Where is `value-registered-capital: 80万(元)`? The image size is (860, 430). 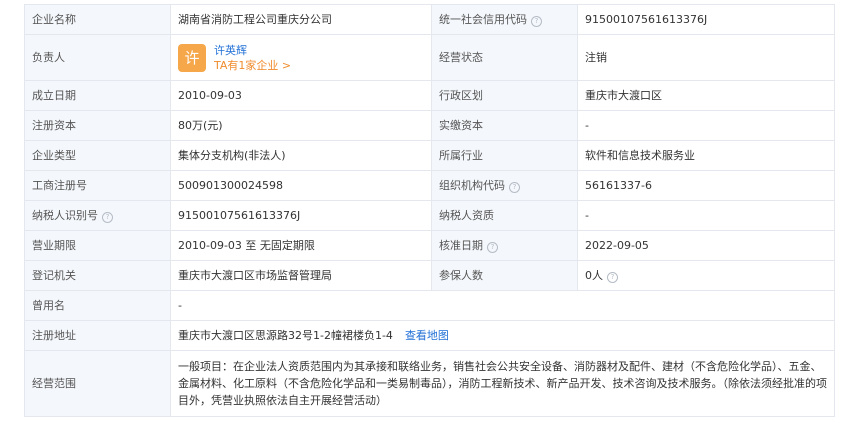 value-registered-capital: 80万(元) is located at coordinates (301, 125).